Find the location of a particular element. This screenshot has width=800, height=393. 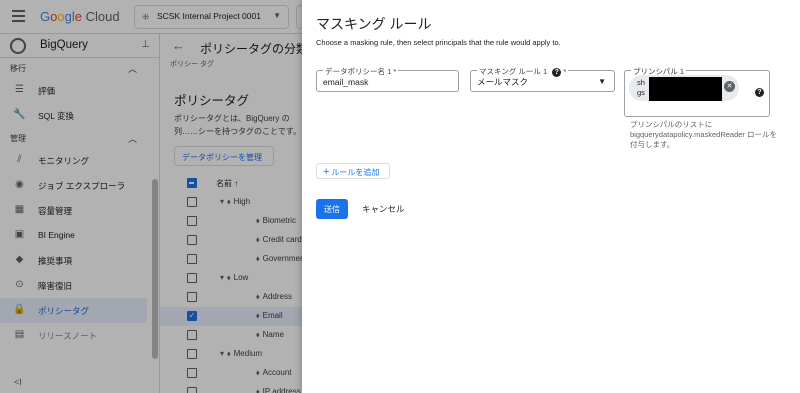

plus-icon: + is located at coordinates (326, 172).